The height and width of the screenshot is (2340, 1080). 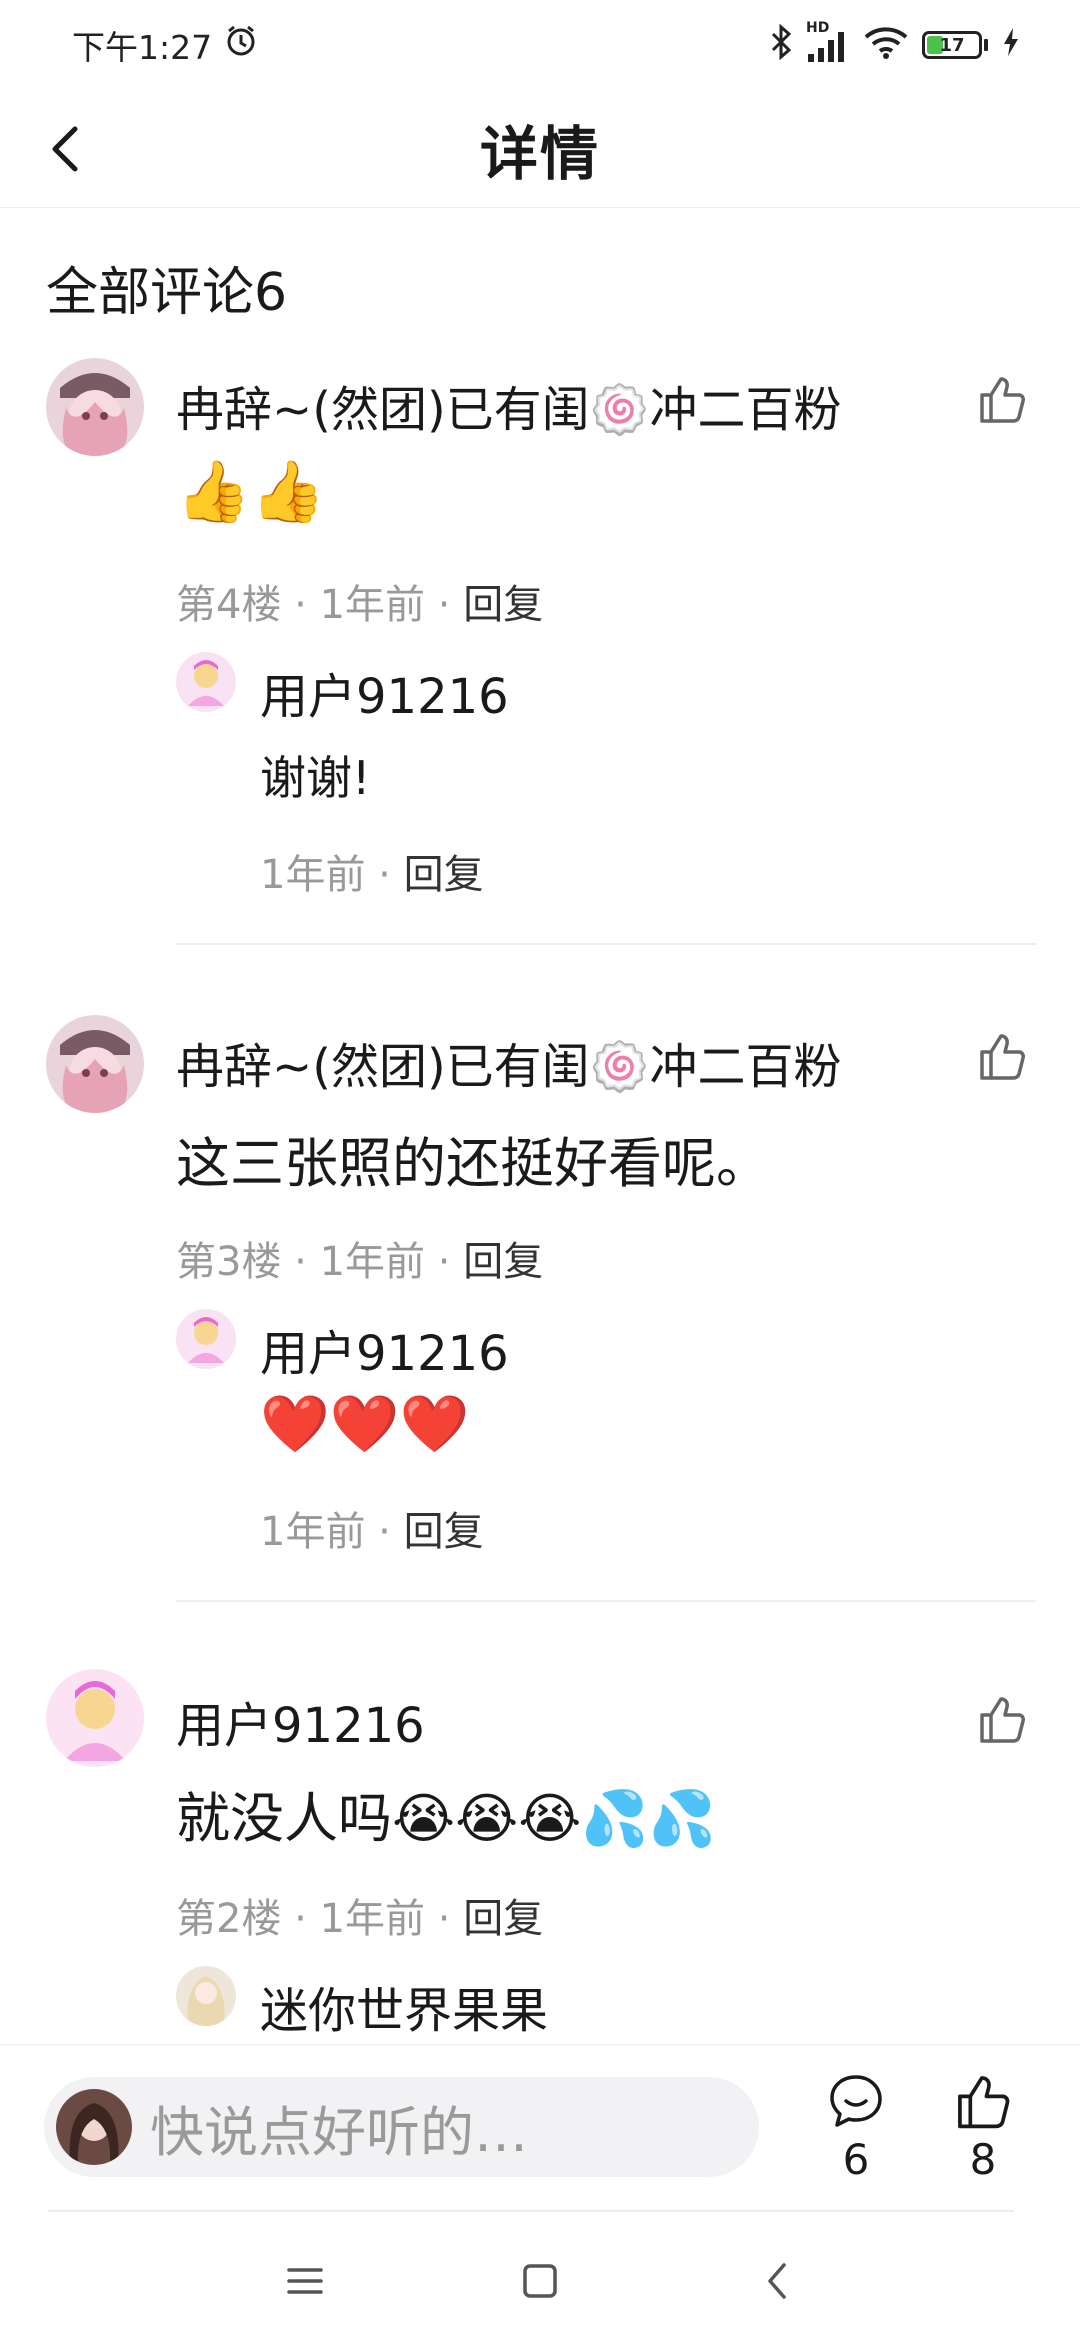 I want to click on battery-level: 17, so click(x=952, y=45).